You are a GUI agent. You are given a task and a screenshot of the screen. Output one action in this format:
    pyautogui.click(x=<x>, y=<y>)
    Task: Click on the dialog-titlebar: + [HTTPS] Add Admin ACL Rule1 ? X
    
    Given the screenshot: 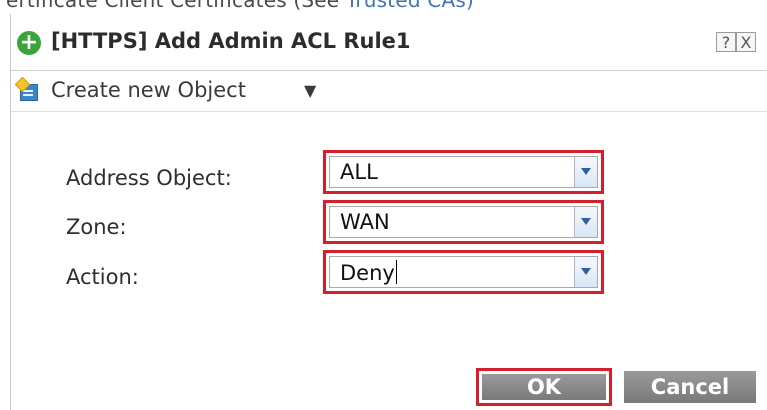 What is the action you would take?
    pyautogui.click(x=389, y=42)
    